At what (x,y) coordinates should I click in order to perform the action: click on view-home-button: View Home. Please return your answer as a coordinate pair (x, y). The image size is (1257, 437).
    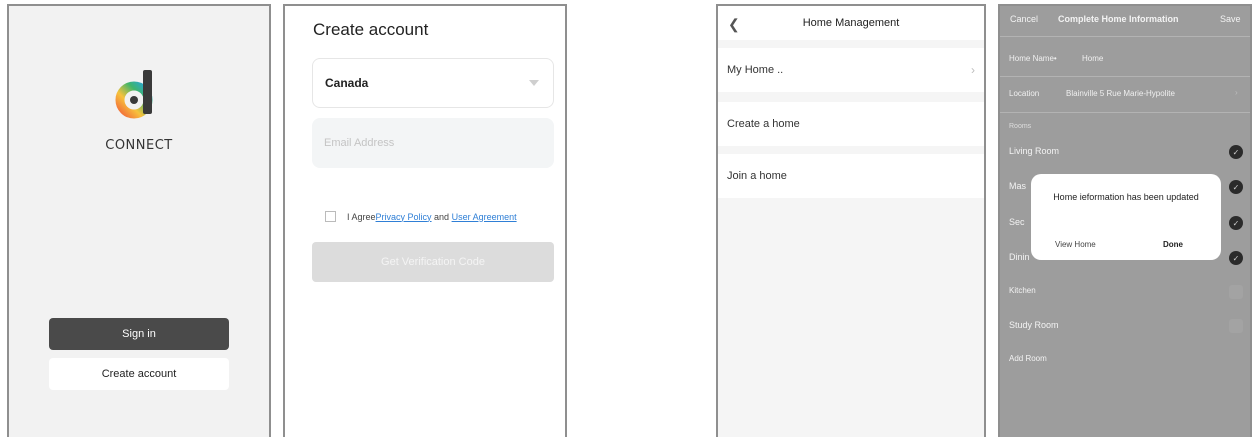
    Looking at the image, I should click on (1075, 244).